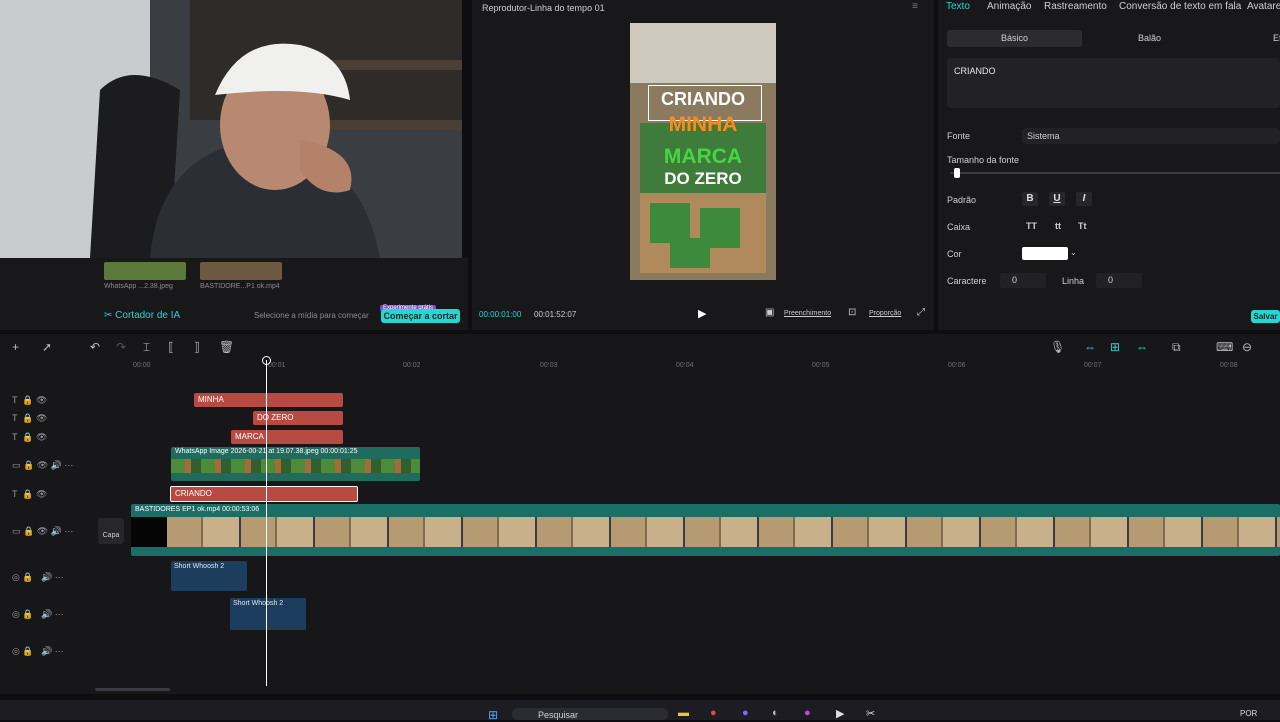 The height and width of the screenshot is (722, 1280). What do you see at coordinates (590, 714) in the screenshot?
I see `taskbar-search: Pesquisar` at bounding box center [590, 714].